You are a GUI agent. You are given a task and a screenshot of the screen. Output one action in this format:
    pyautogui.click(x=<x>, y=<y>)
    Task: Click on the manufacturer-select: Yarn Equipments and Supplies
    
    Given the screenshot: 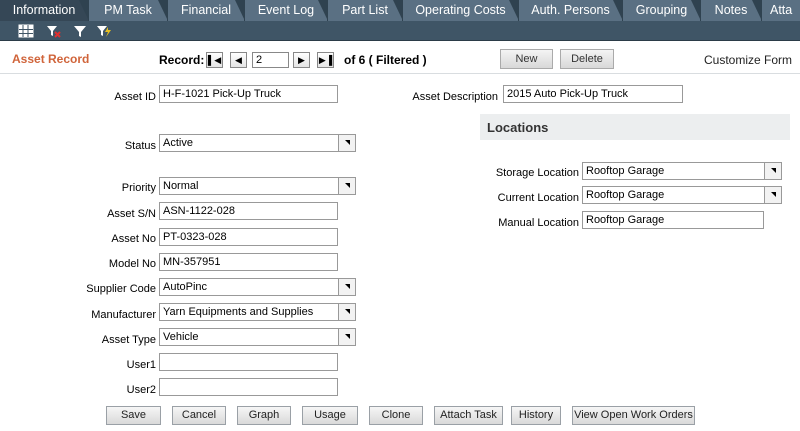 What is the action you would take?
    pyautogui.click(x=257, y=312)
    